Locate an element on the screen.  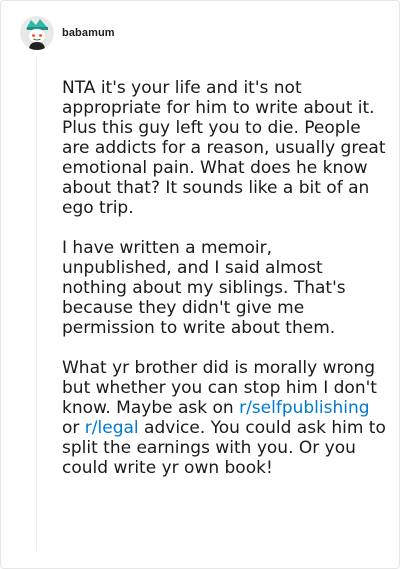
thread-line is located at coordinates (36, 304).